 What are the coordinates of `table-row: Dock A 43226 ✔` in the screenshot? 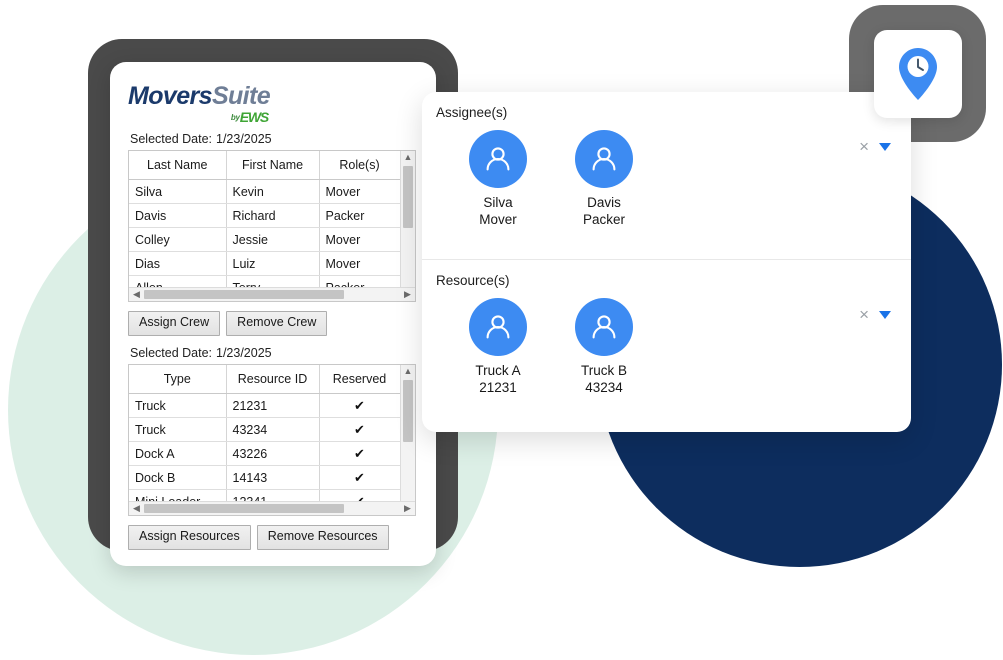 It's located at (265, 453).